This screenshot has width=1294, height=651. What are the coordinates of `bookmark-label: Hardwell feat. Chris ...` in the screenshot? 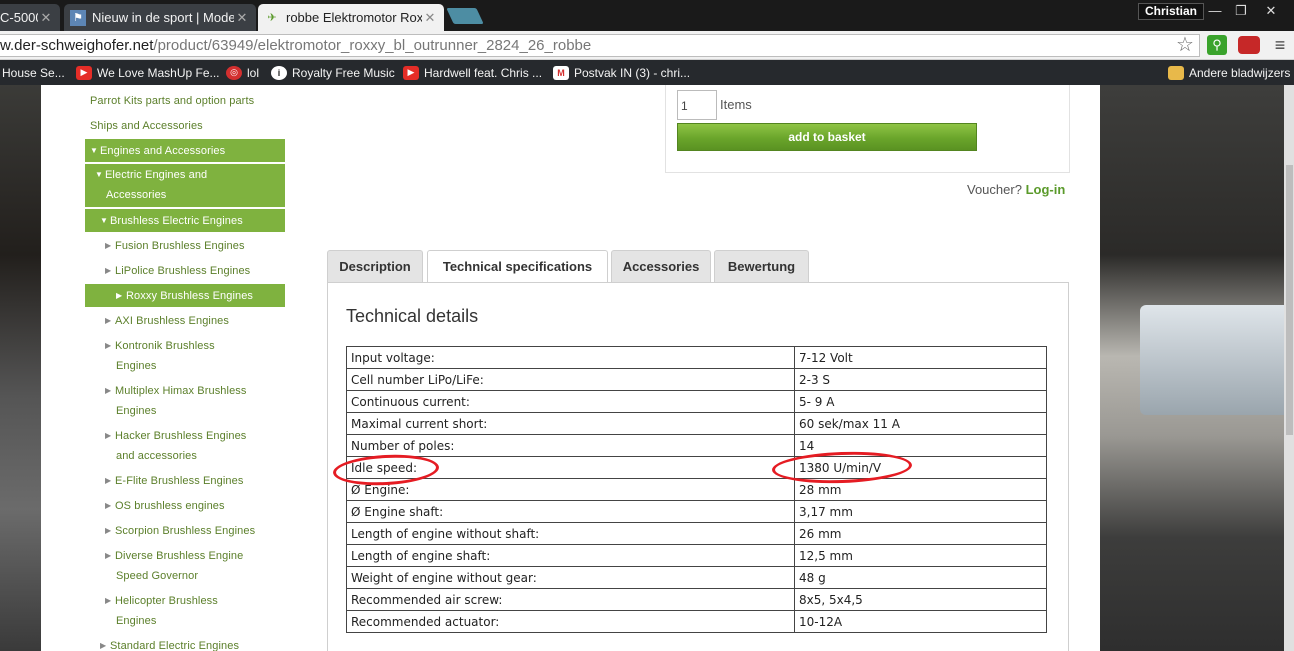 It's located at (483, 72).